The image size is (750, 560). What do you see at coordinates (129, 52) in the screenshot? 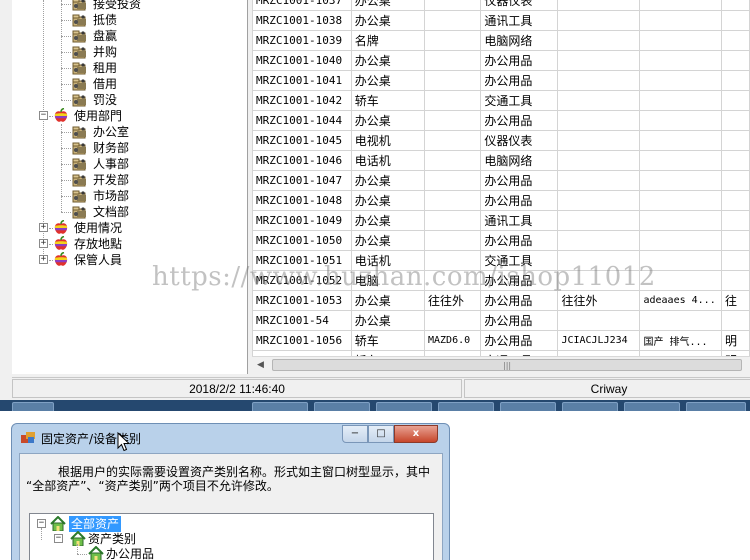
I see `tree-node: 并购` at bounding box center [129, 52].